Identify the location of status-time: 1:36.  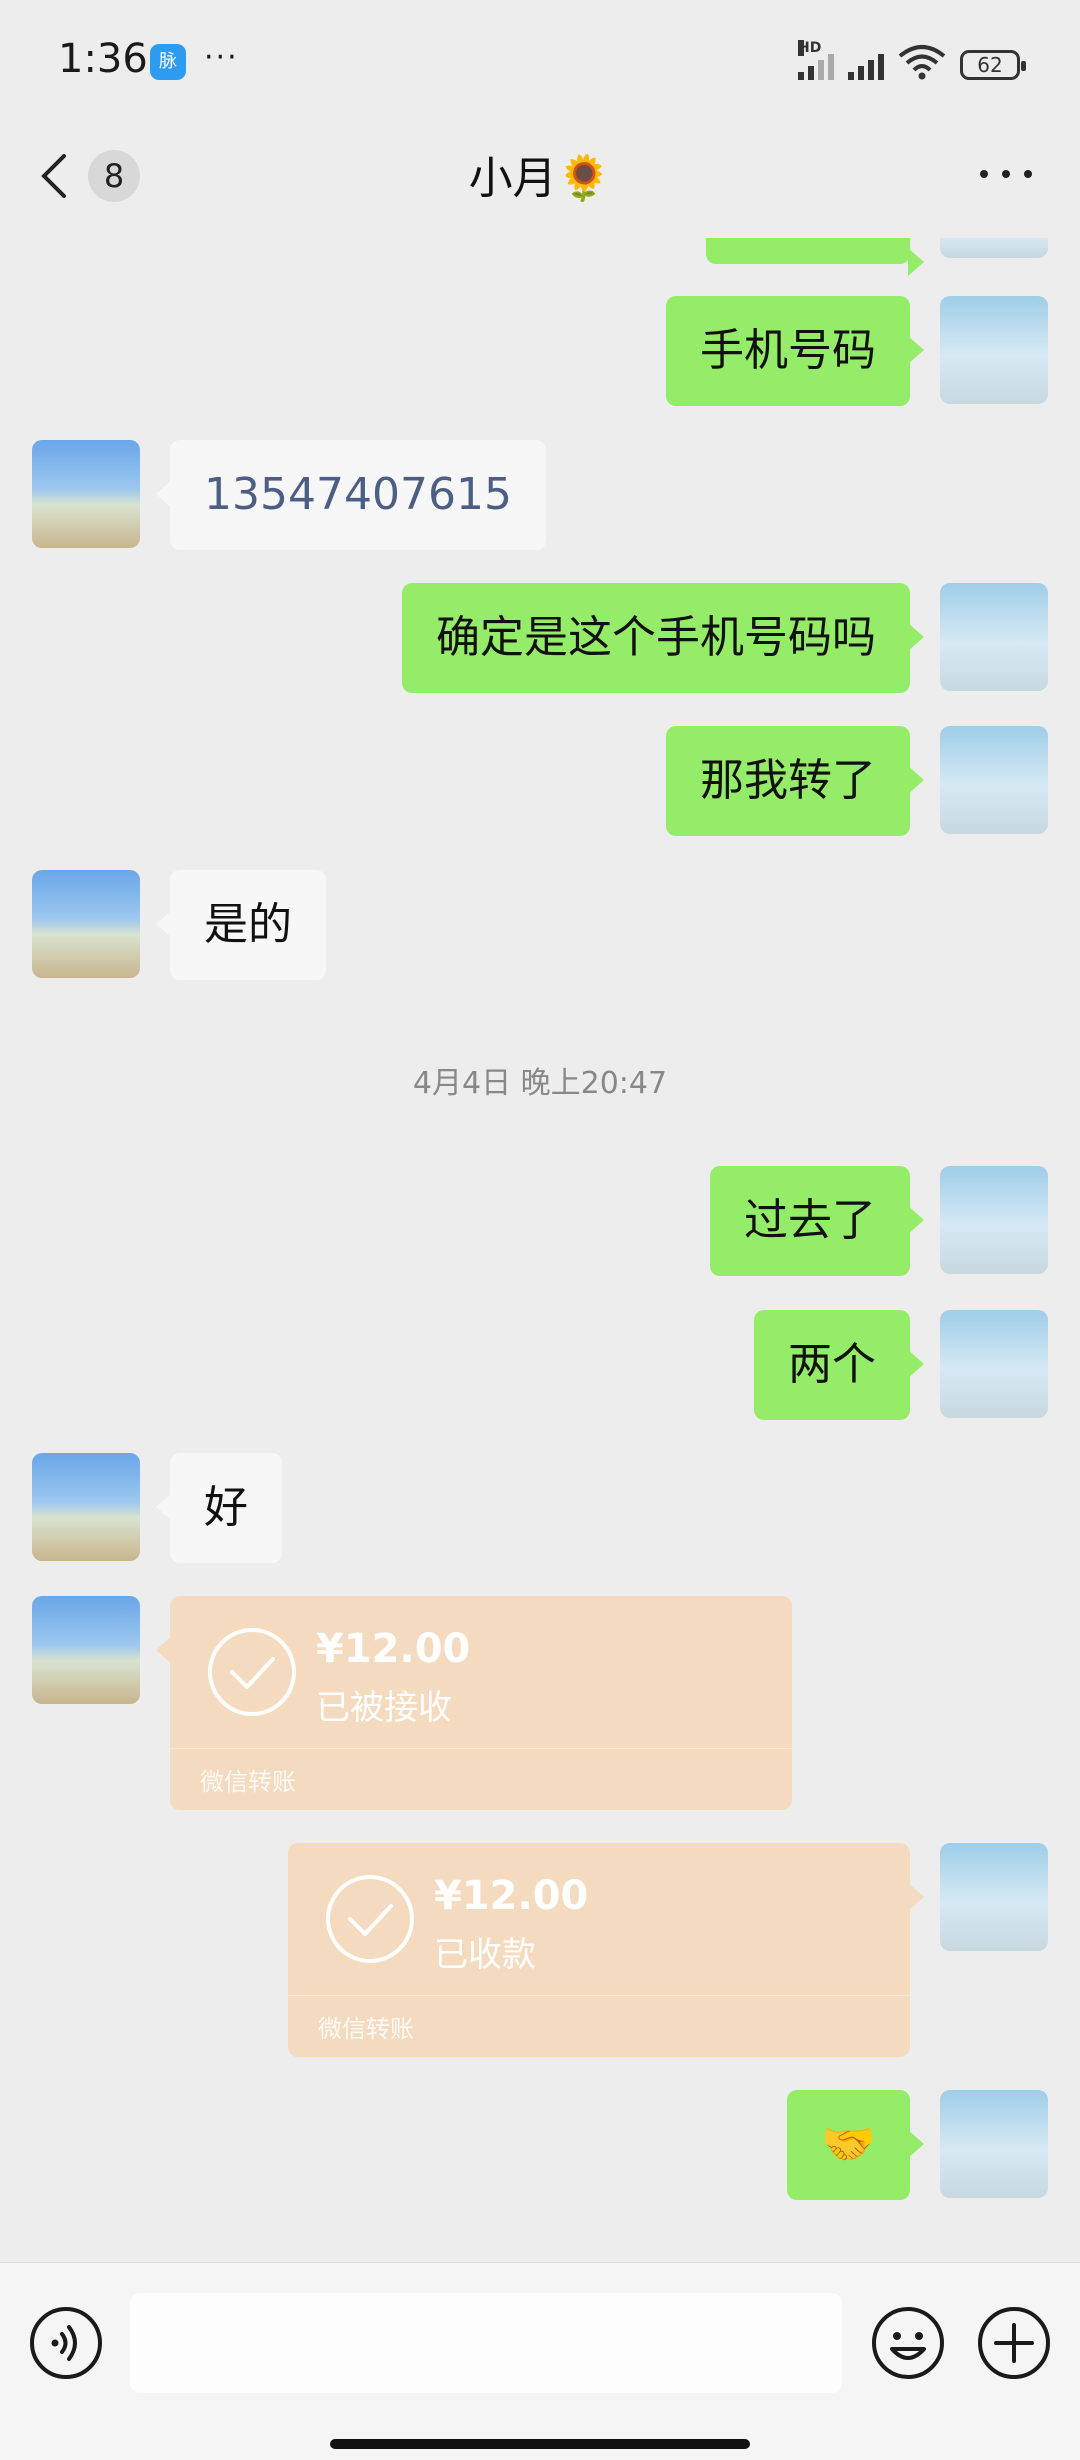
(103, 59).